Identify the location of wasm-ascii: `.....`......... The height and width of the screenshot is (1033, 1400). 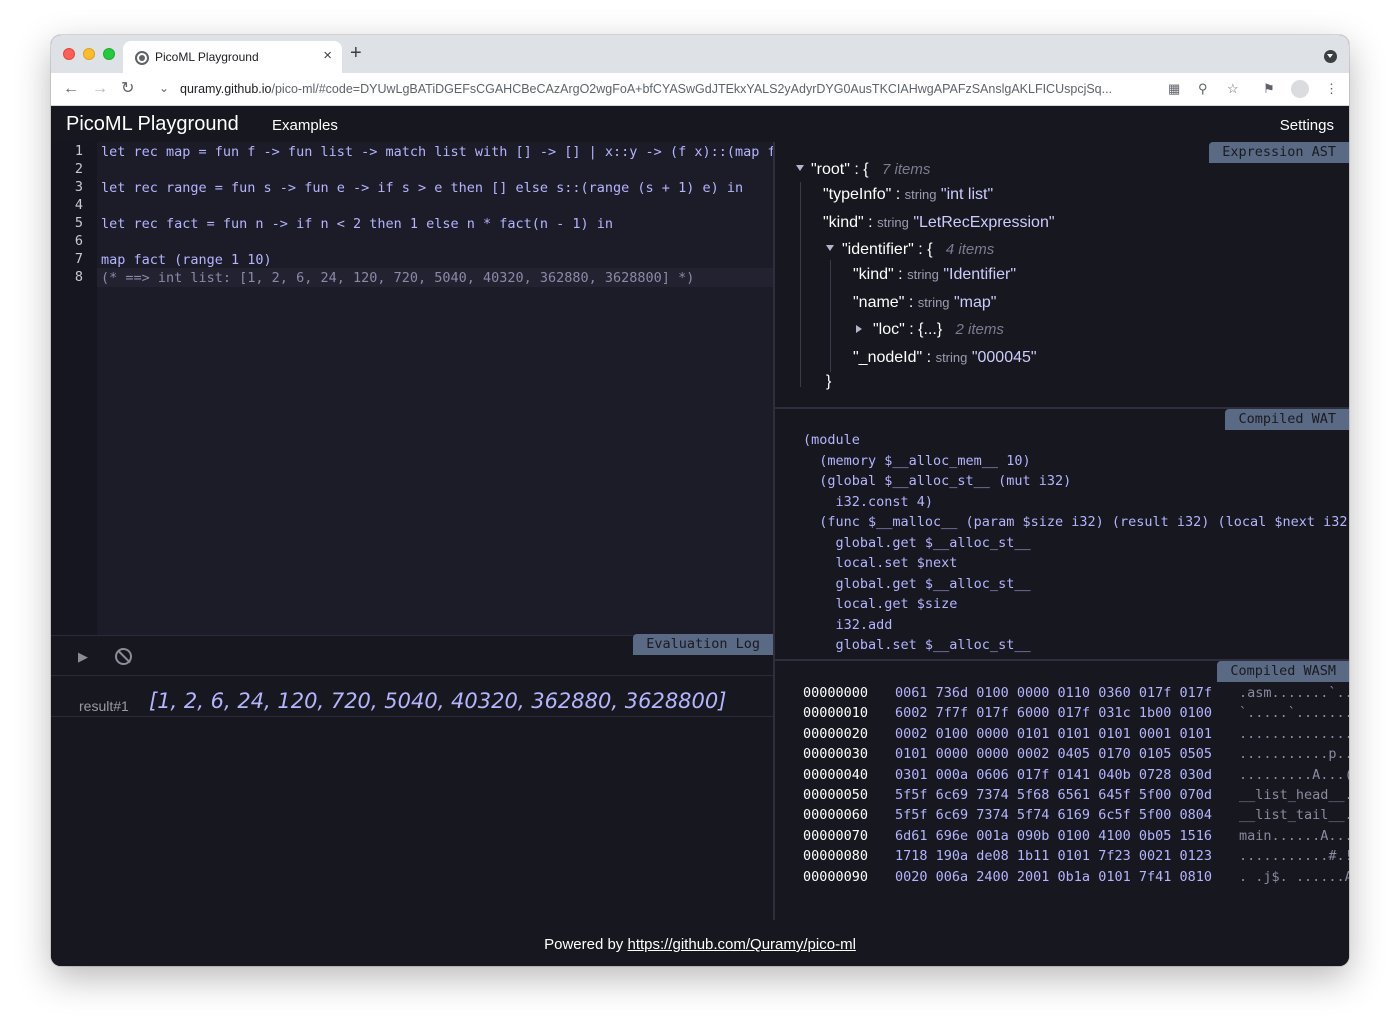
(1294, 713).